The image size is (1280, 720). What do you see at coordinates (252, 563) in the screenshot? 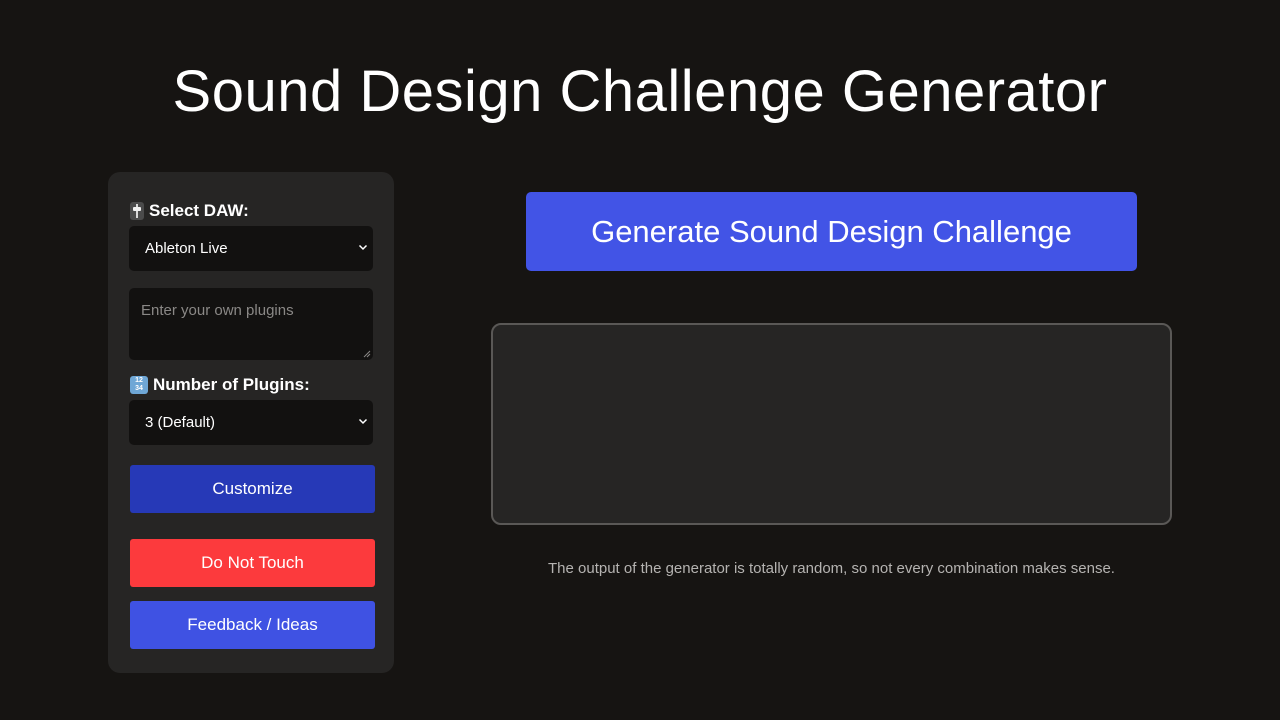
I see `do-not-touch-button: Do Not Touch` at bounding box center [252, 563].